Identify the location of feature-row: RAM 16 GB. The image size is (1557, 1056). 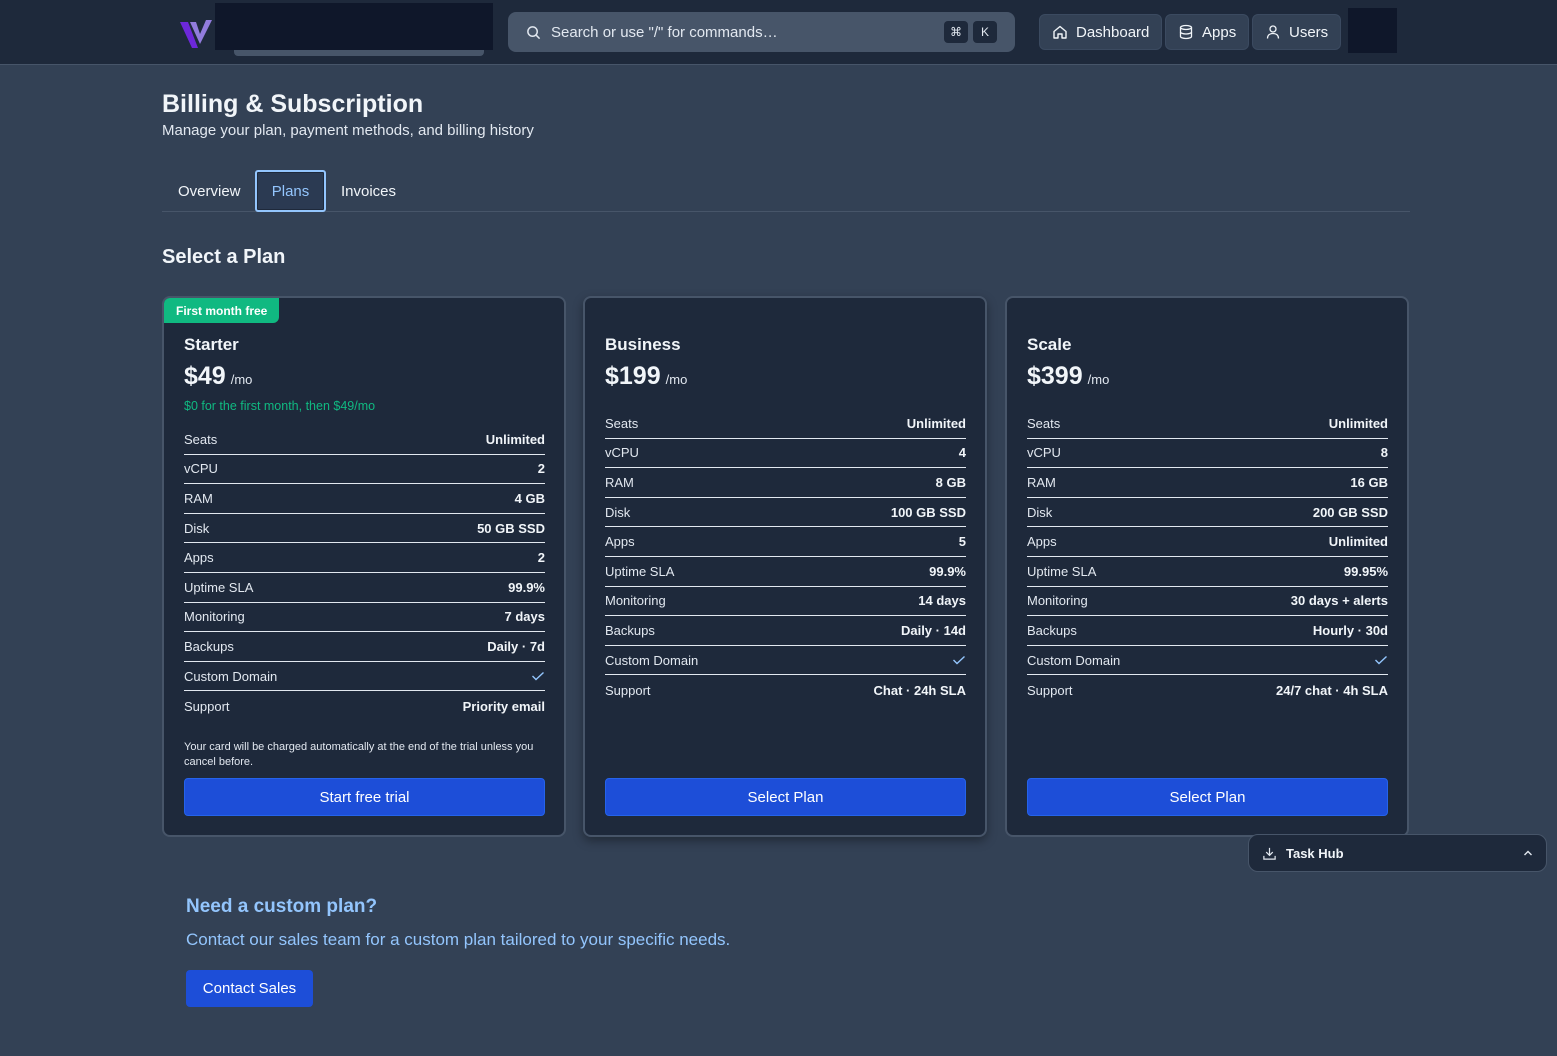
(1207, 483).